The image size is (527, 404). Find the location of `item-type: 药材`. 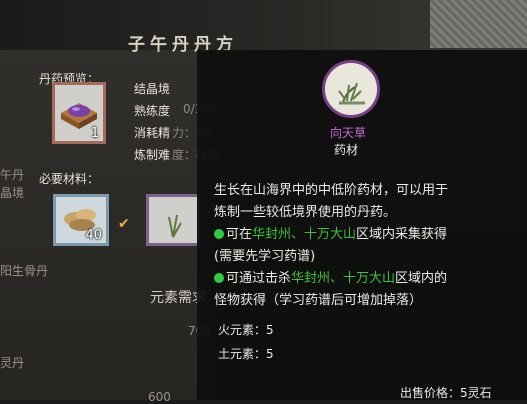

item-type: 药材 is located at coordinates (346, 150).